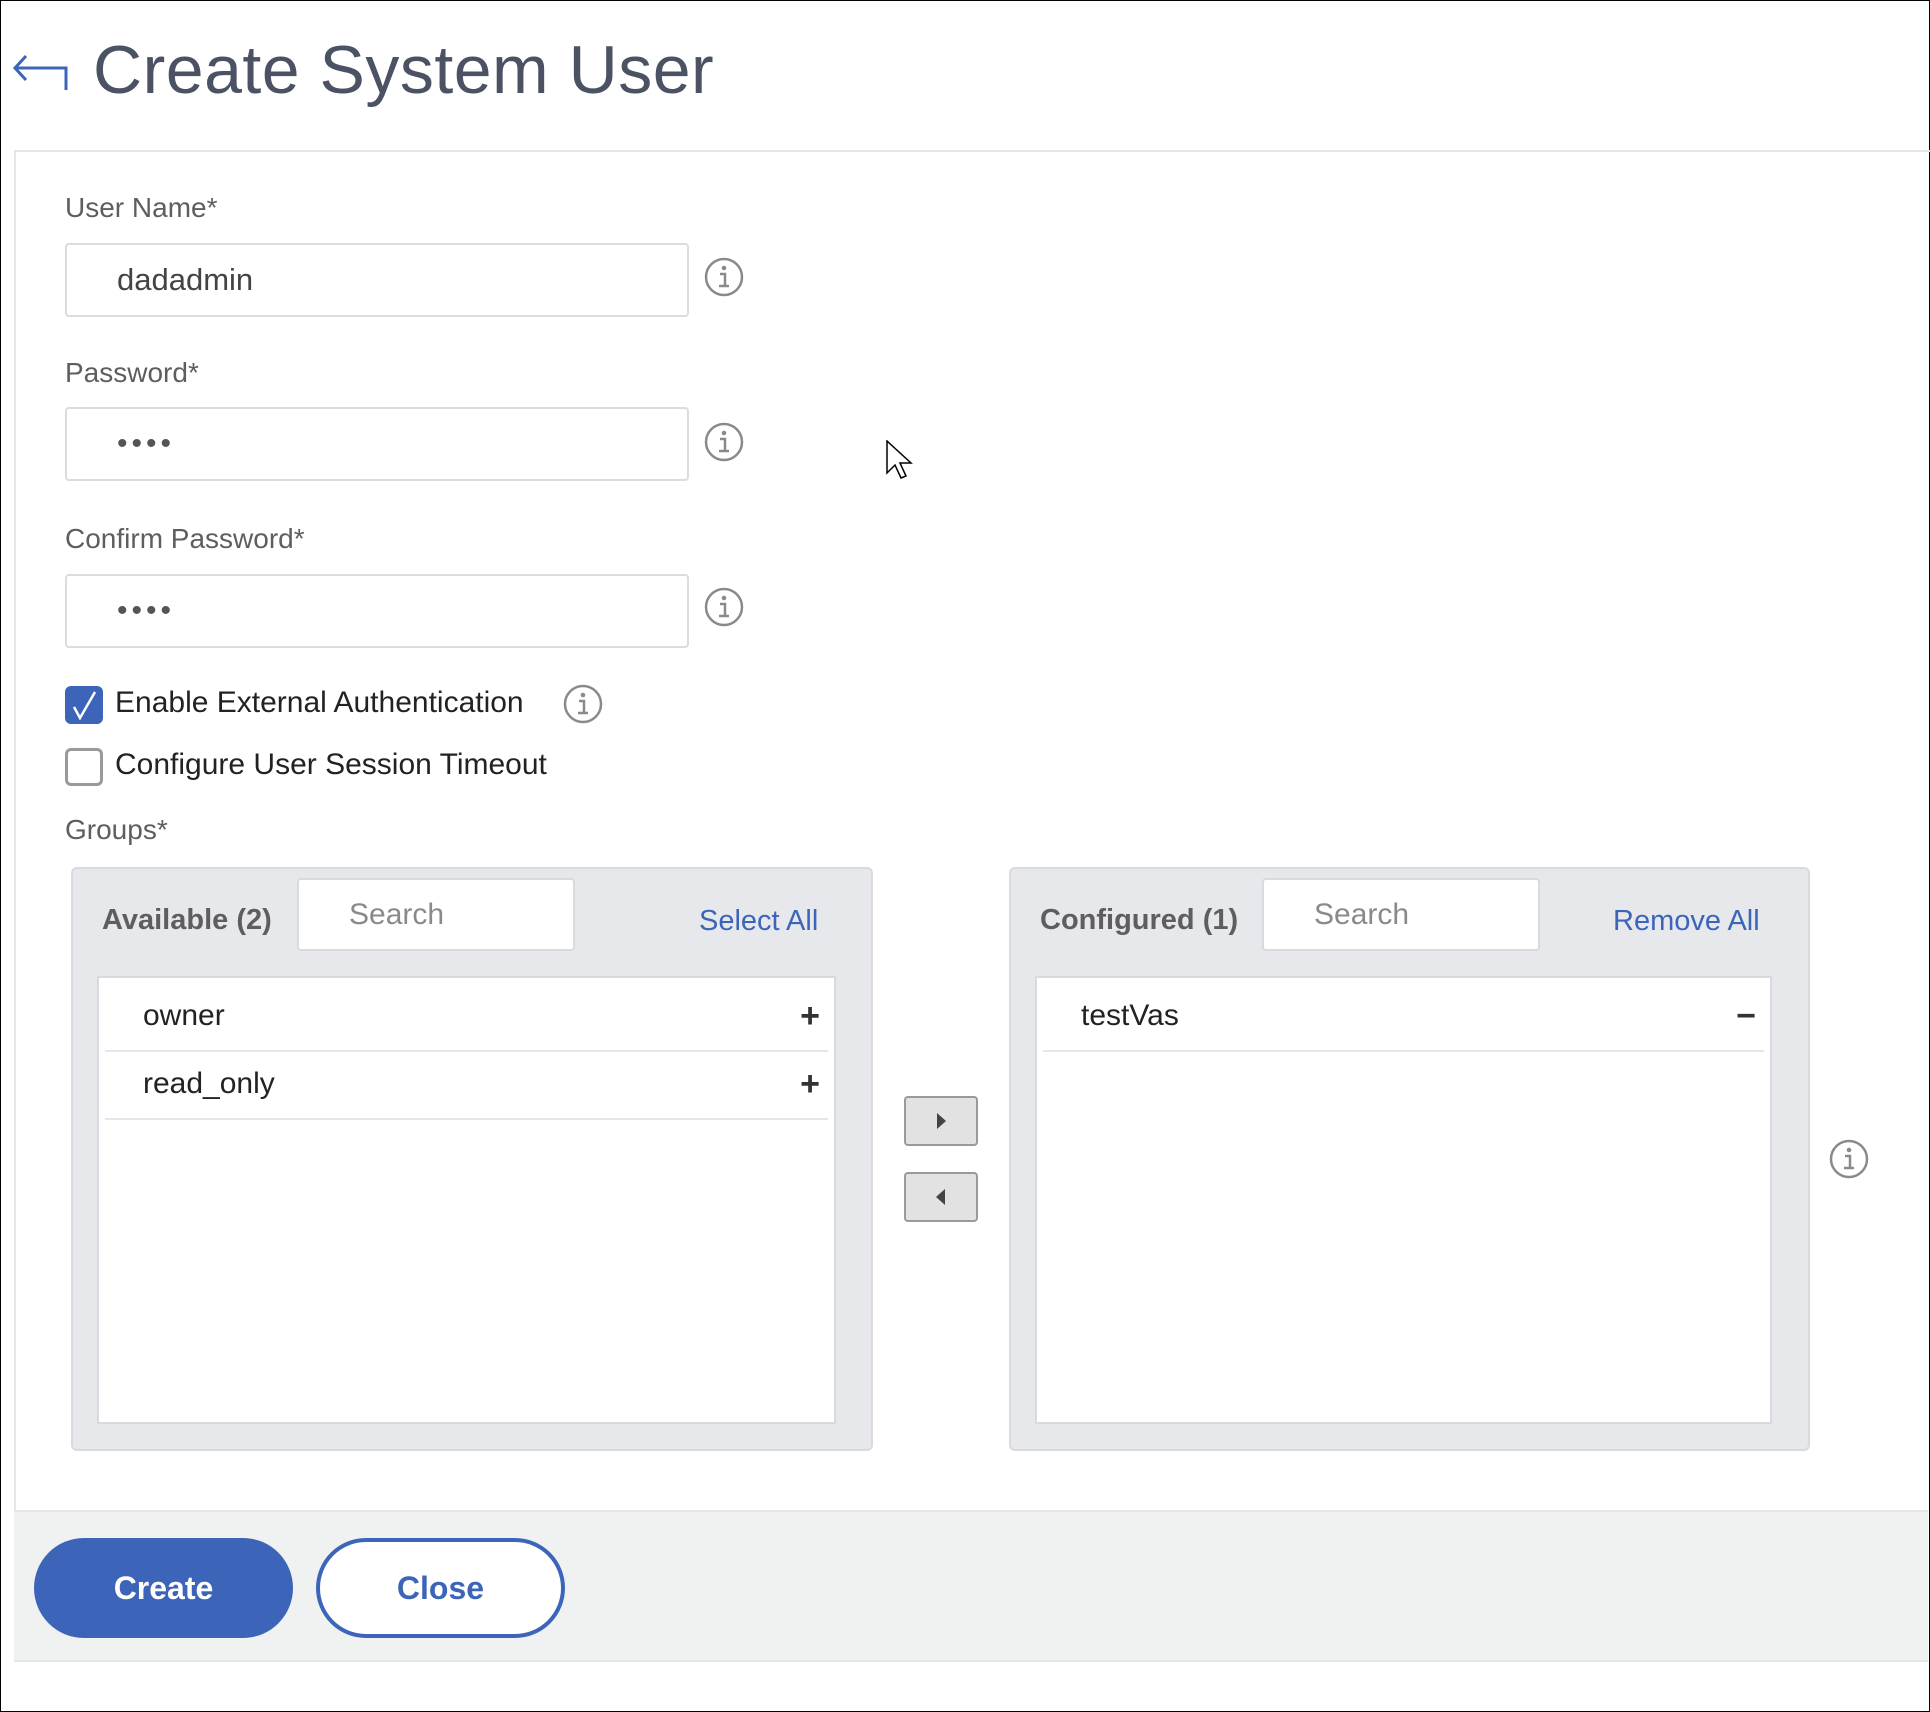  Describe the element at coordinates (1403, 1017) in the screenshot. I see `list-item: testVas −` at that location.